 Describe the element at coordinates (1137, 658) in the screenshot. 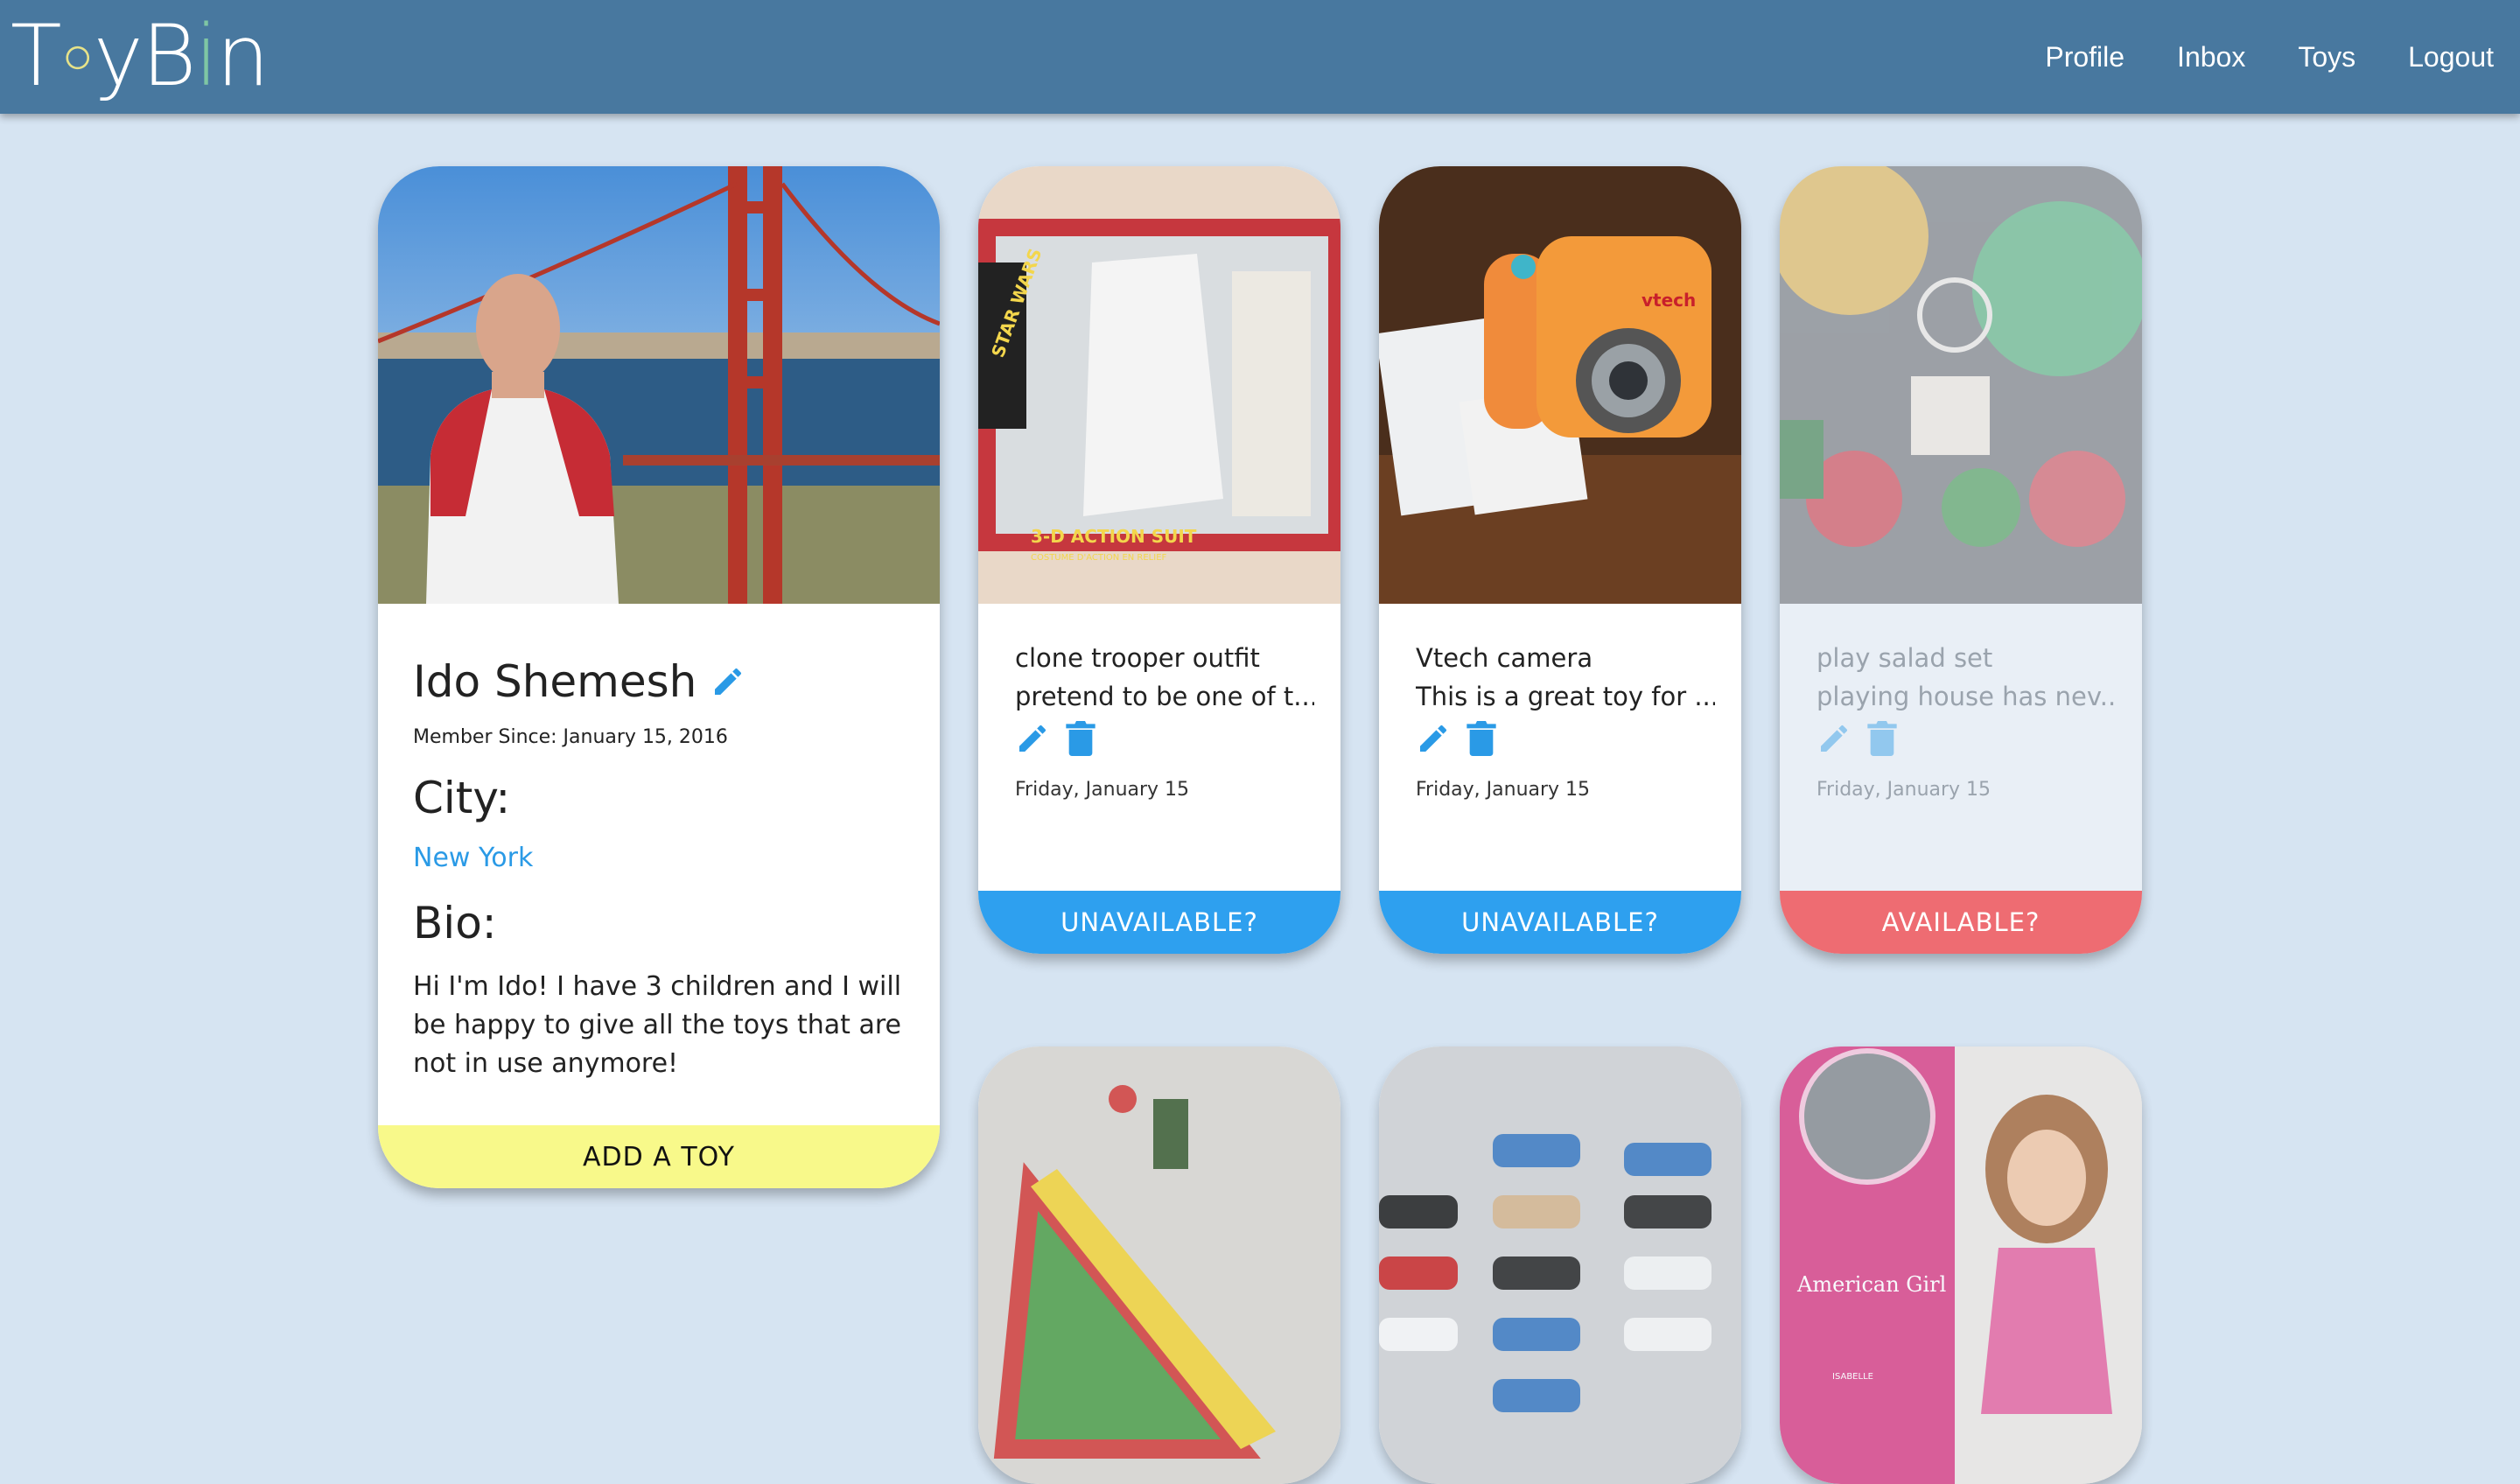

I see `toy-title: clone trooper outfit` at that location.